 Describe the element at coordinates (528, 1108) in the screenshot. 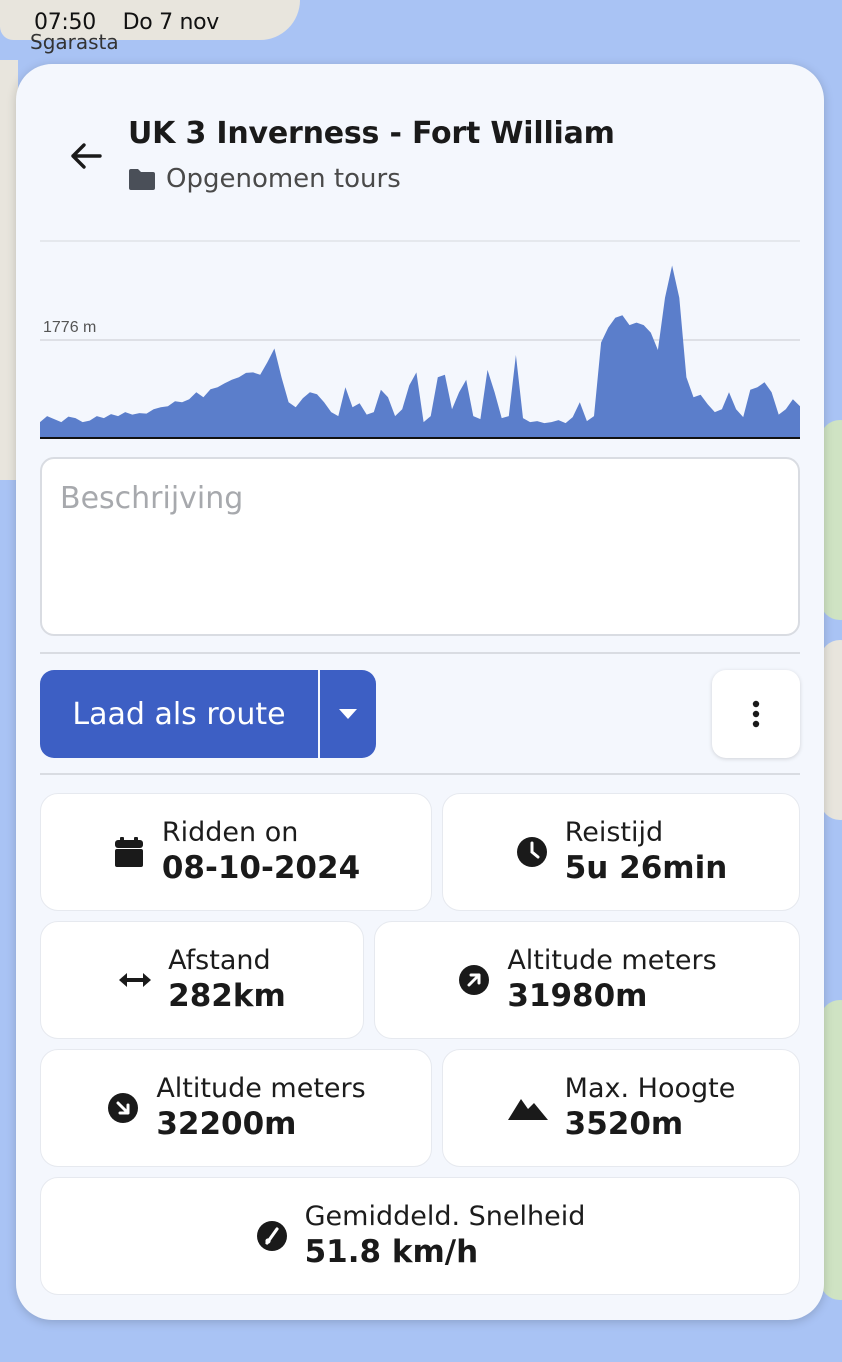

I see `mountain-icon` at that location.